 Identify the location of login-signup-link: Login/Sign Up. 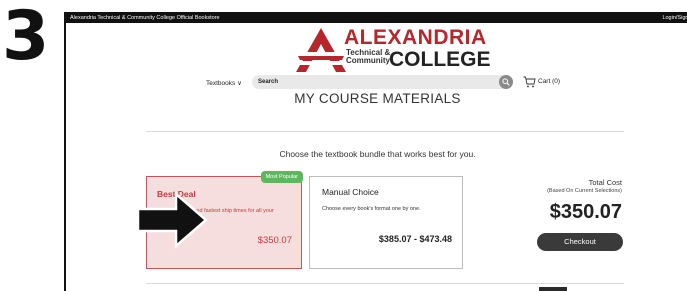
(674, 18).